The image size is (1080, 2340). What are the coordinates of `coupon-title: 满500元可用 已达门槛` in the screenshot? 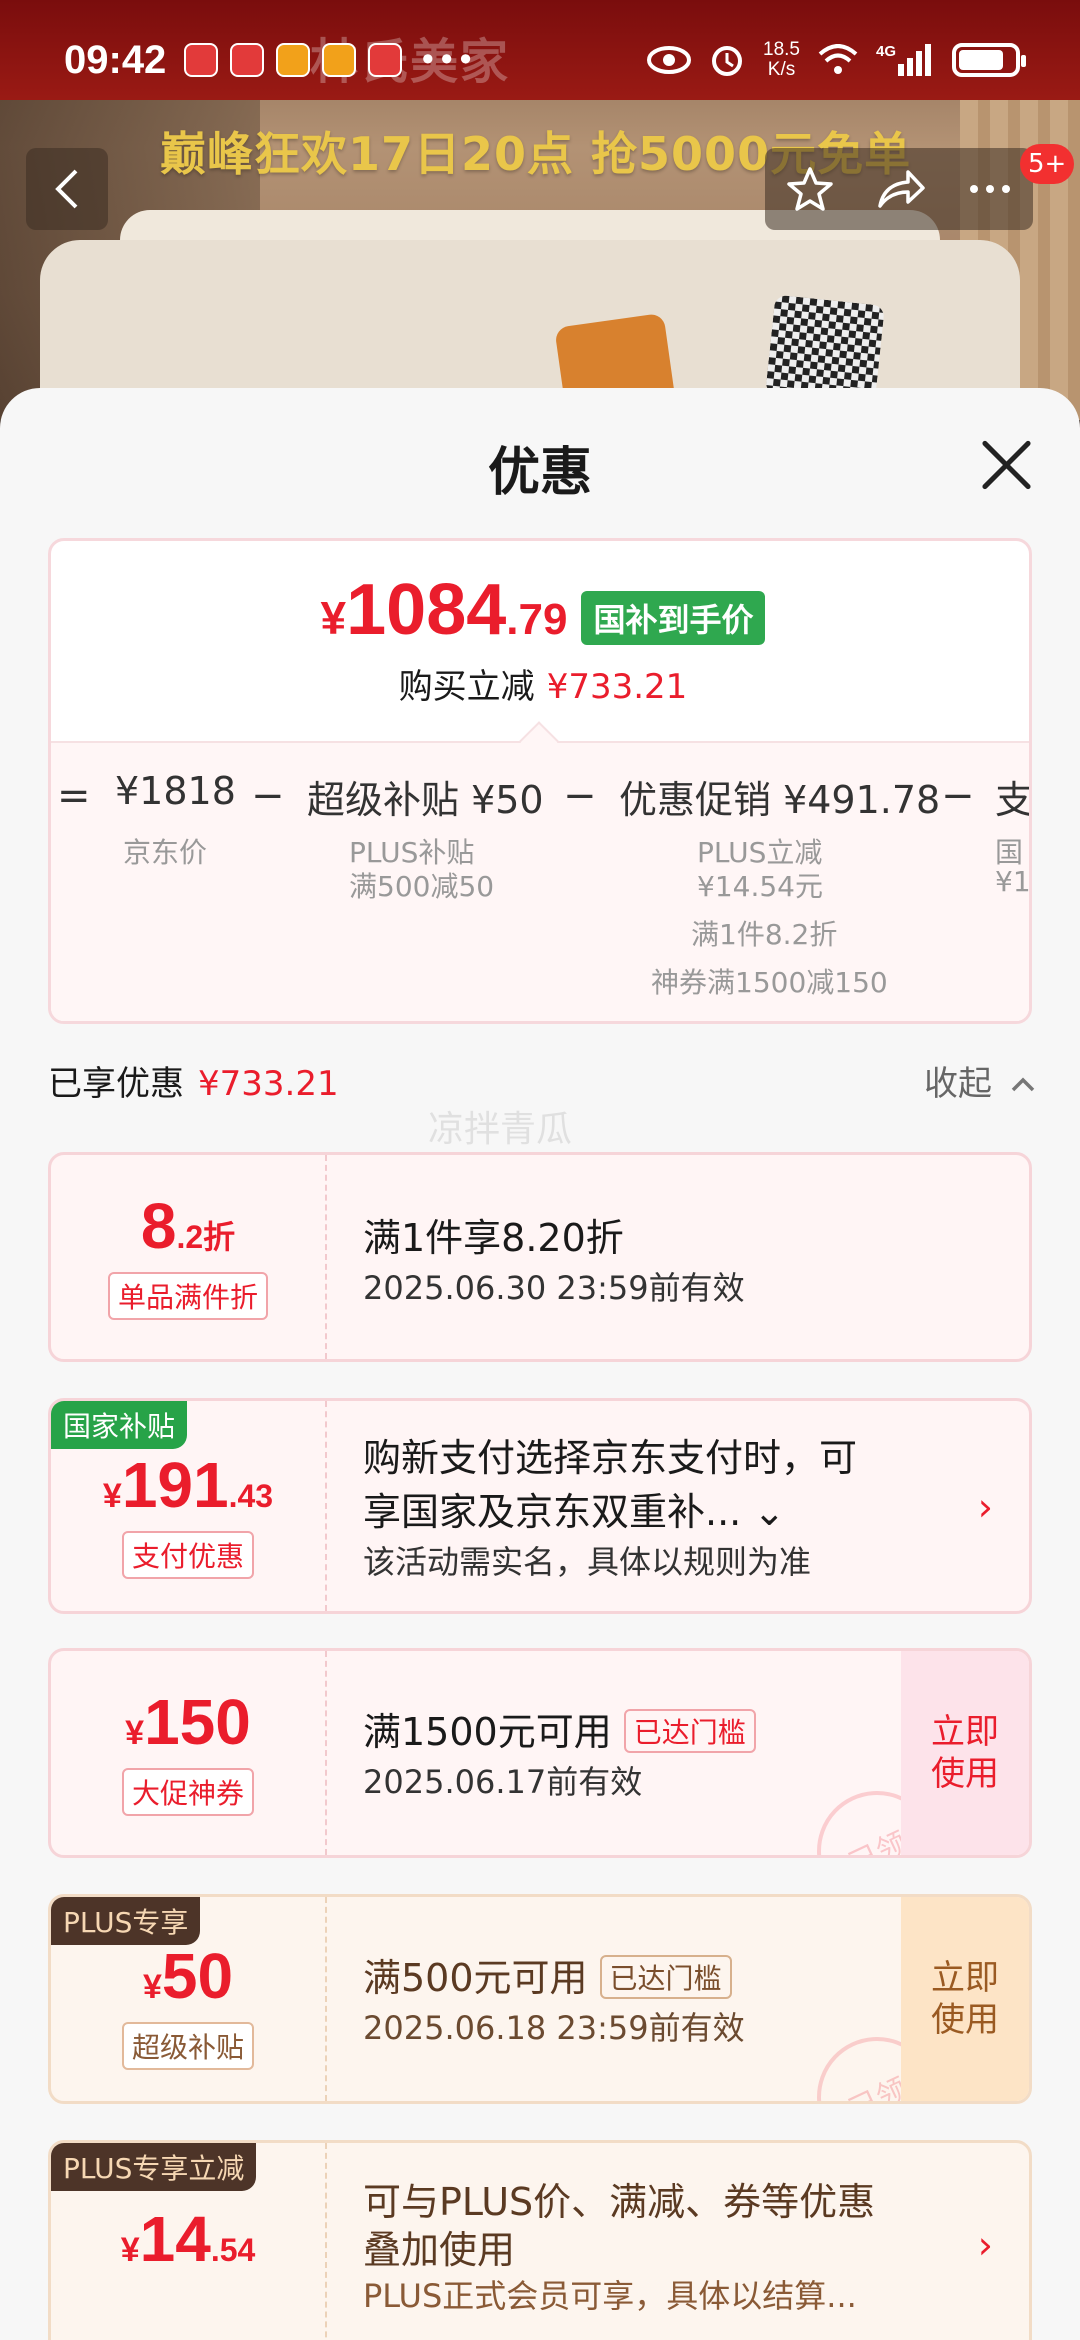 It's located at (547, 1975).